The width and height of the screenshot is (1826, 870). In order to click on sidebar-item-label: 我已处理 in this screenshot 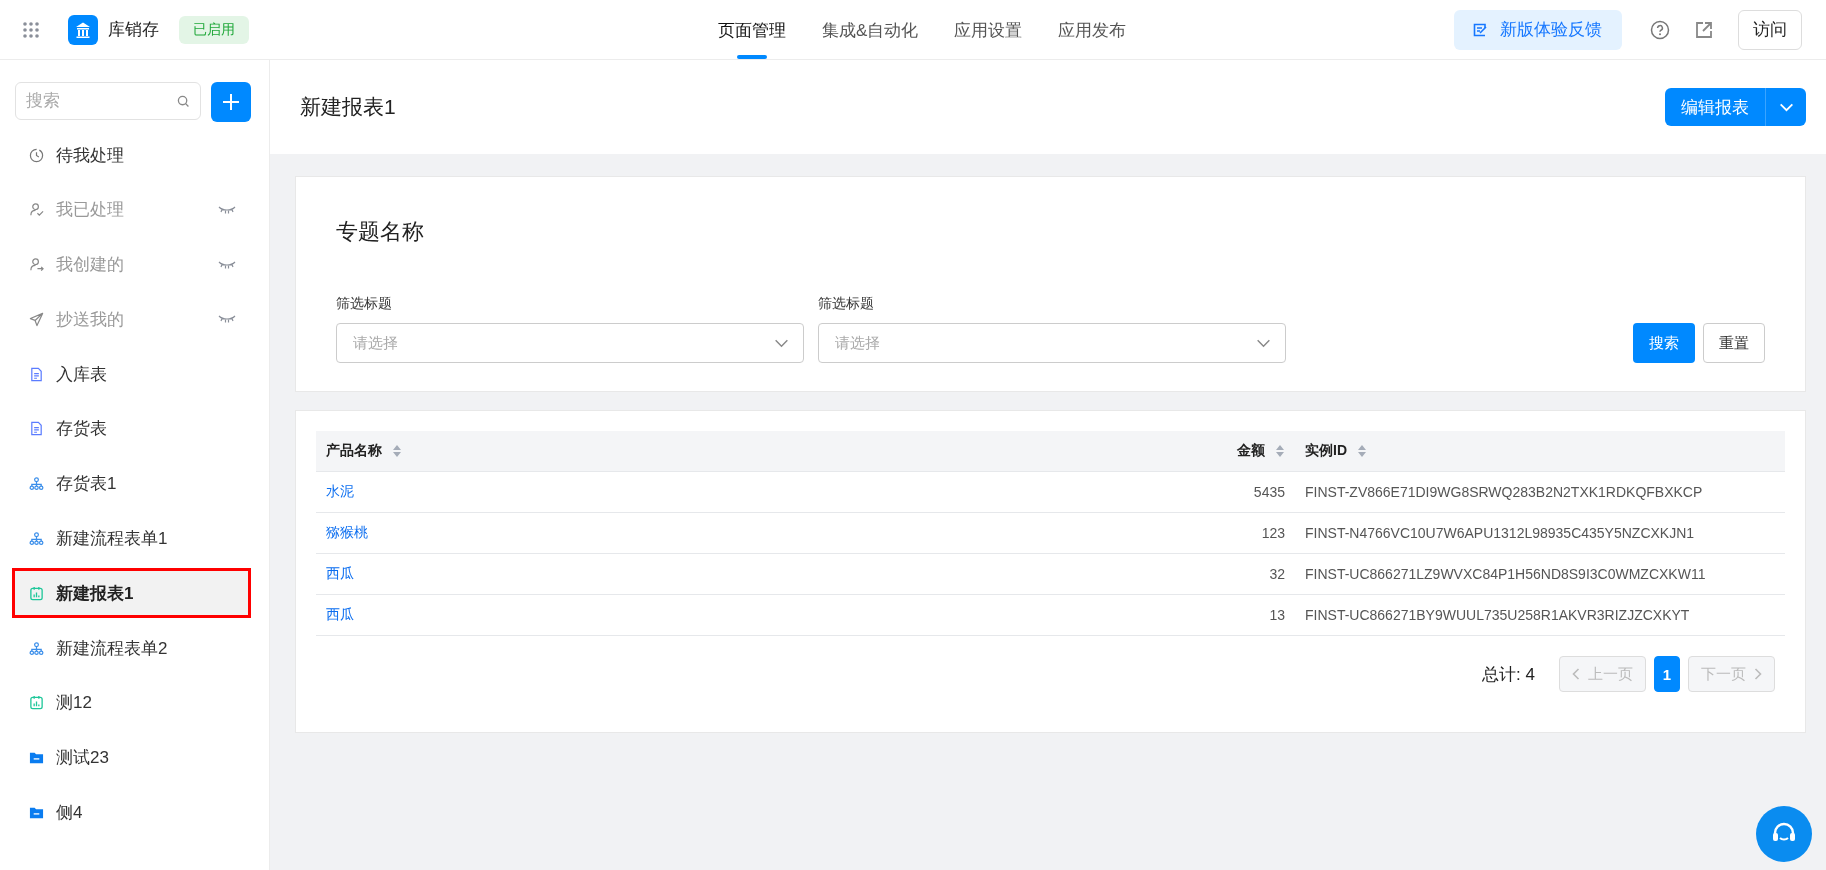, I will do `click(90, 210)`.